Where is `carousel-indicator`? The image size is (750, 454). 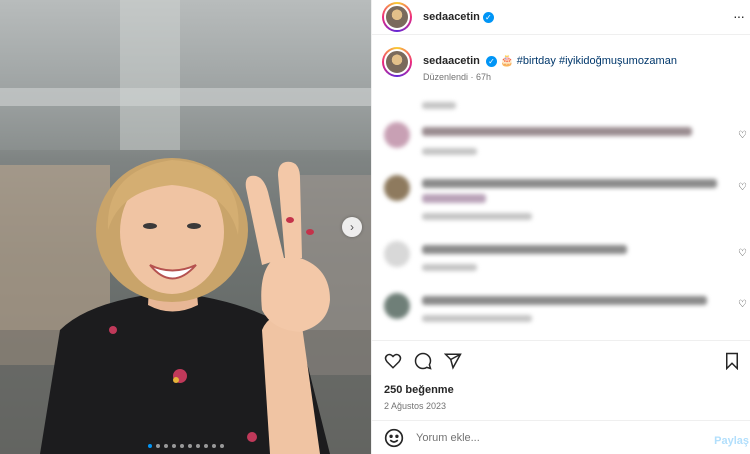
carousel-indicator is located at coordinates (186, 446).